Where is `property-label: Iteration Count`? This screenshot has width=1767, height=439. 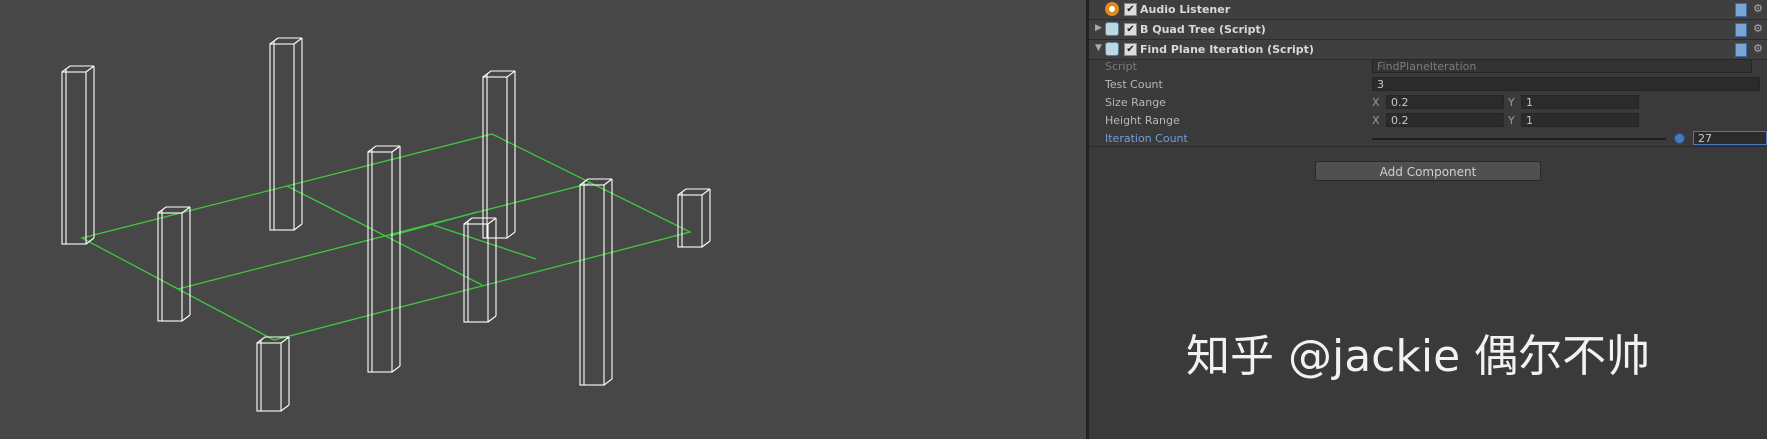 property-label: Iteration Count is located at coordinates (1146, 138).